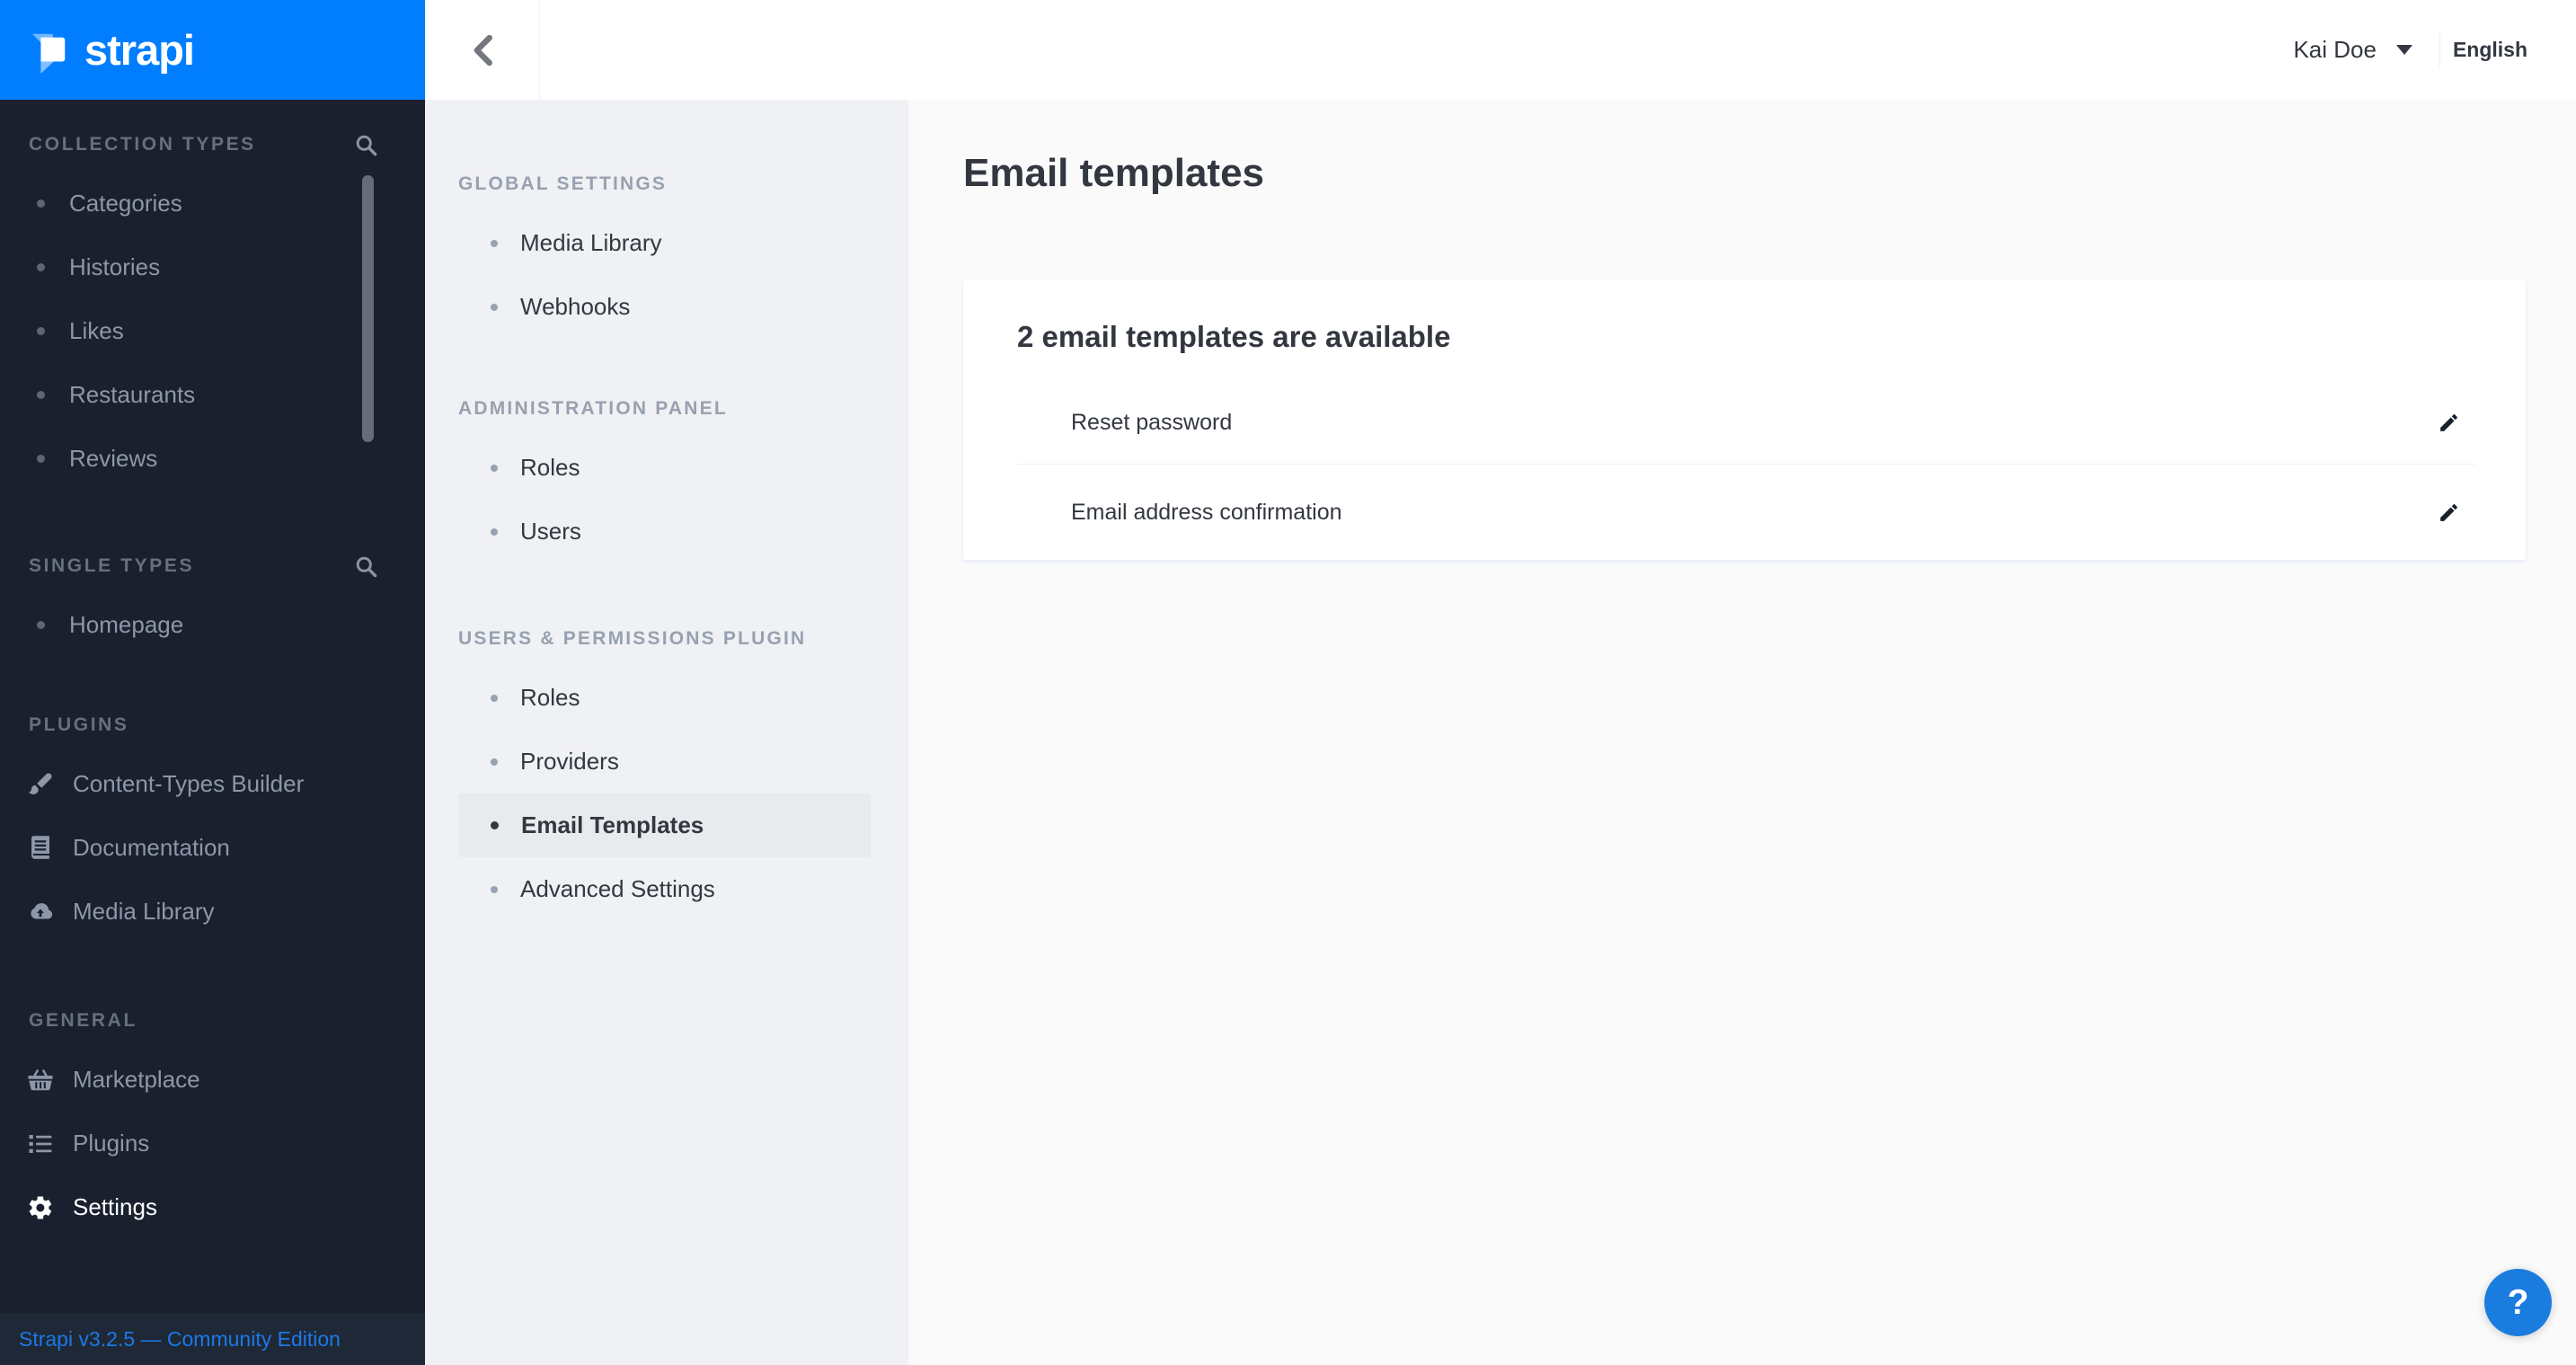 The height and width of the screenshot is (1365, 2576). Describe the element at coordinates (115, 1206) in the screenshot. I see `sidebar-item-label: Settings` at that location.